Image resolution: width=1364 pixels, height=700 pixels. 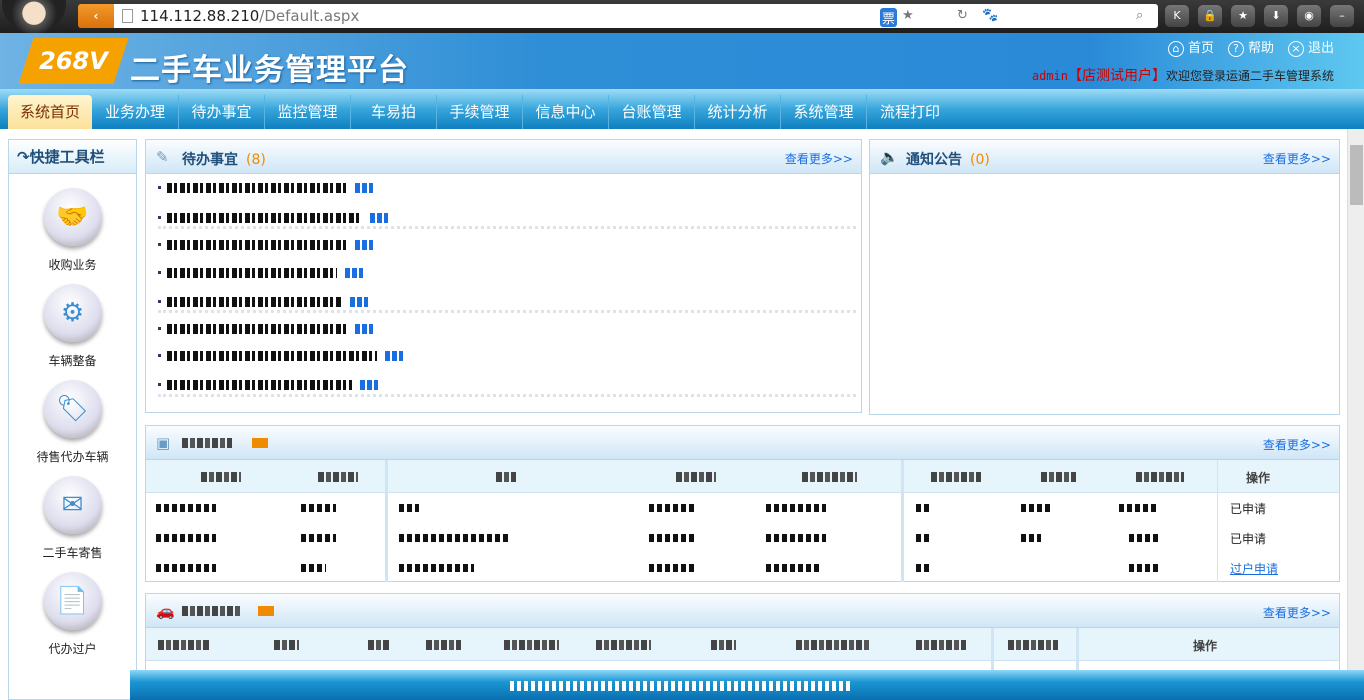 I want to click on sidebar-item-purchase: 🤝 收购业务, so click(x=72, y=230).